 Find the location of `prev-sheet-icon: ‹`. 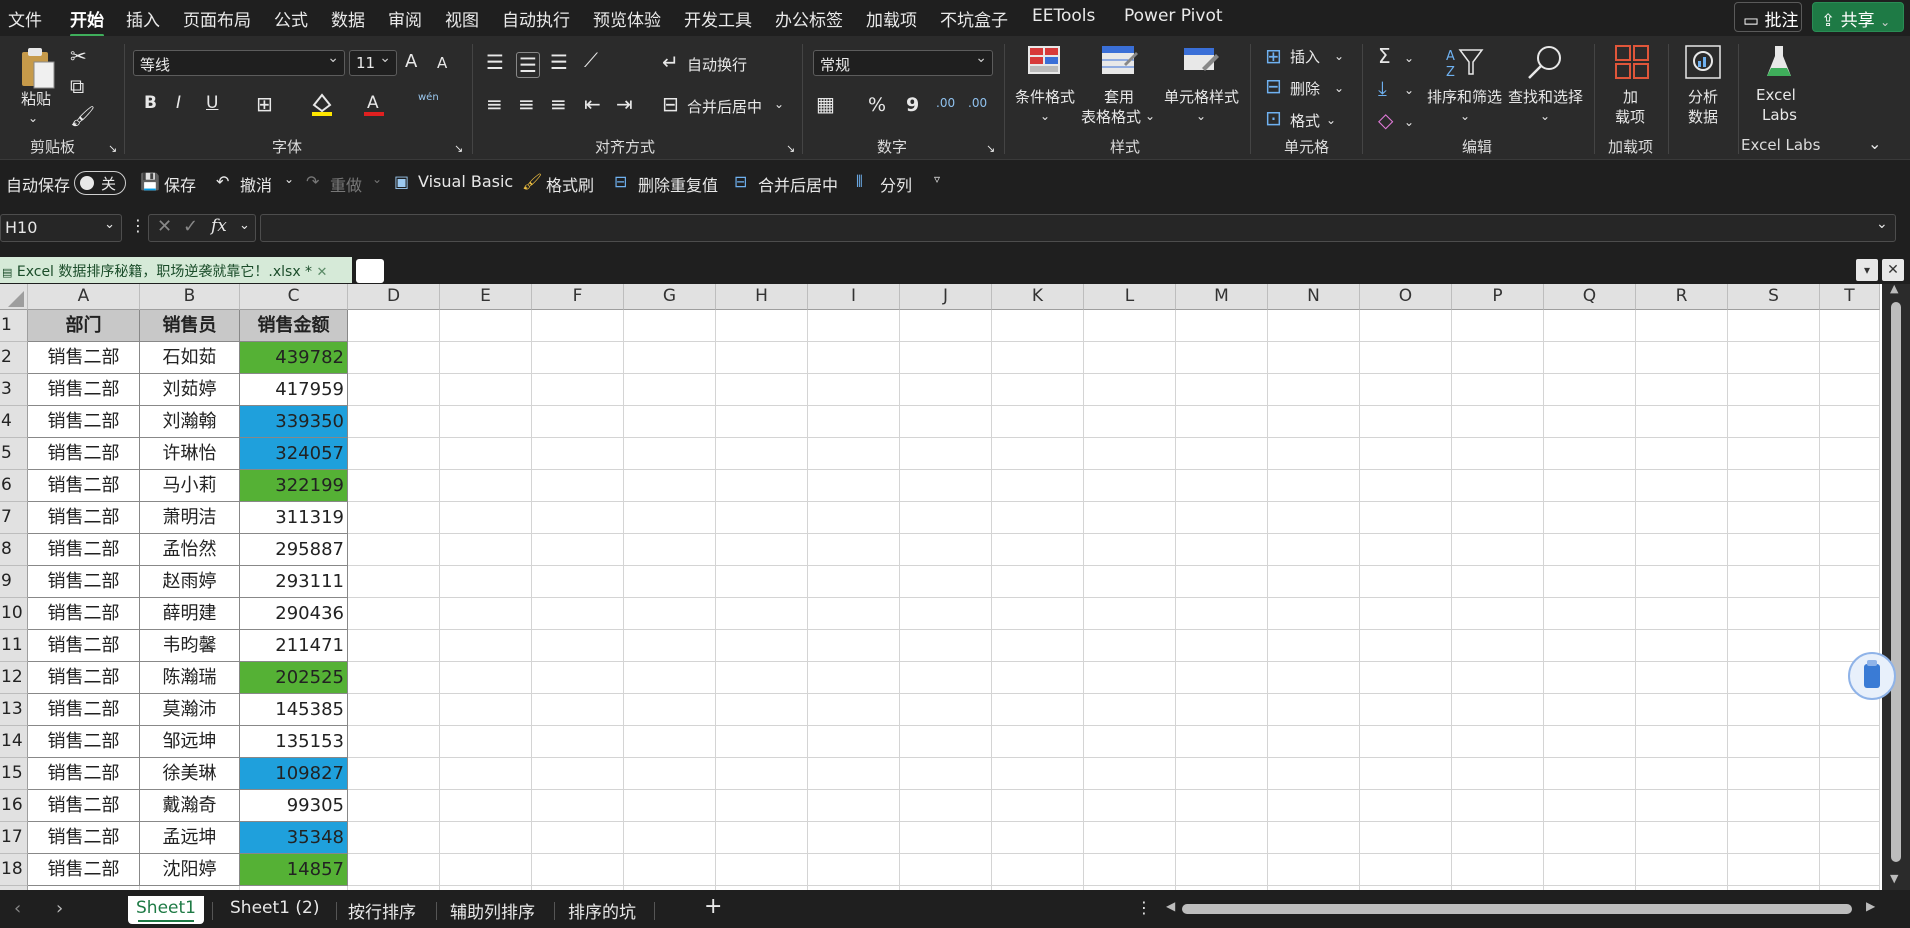

prev-sheet-icon: ‹ is located at coordinates (17, 908).